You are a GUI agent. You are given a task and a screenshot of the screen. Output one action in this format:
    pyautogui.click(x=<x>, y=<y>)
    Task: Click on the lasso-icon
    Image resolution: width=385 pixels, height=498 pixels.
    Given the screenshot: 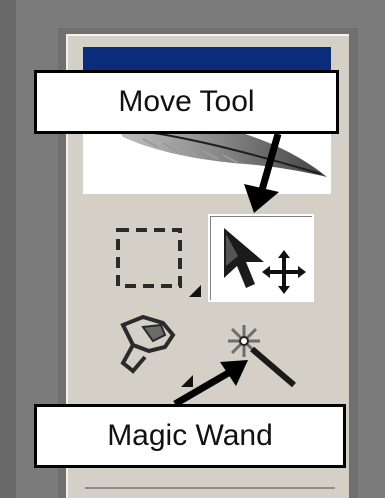 What is the action you would take?
    pyautogui.click(x=156, y=350)
    